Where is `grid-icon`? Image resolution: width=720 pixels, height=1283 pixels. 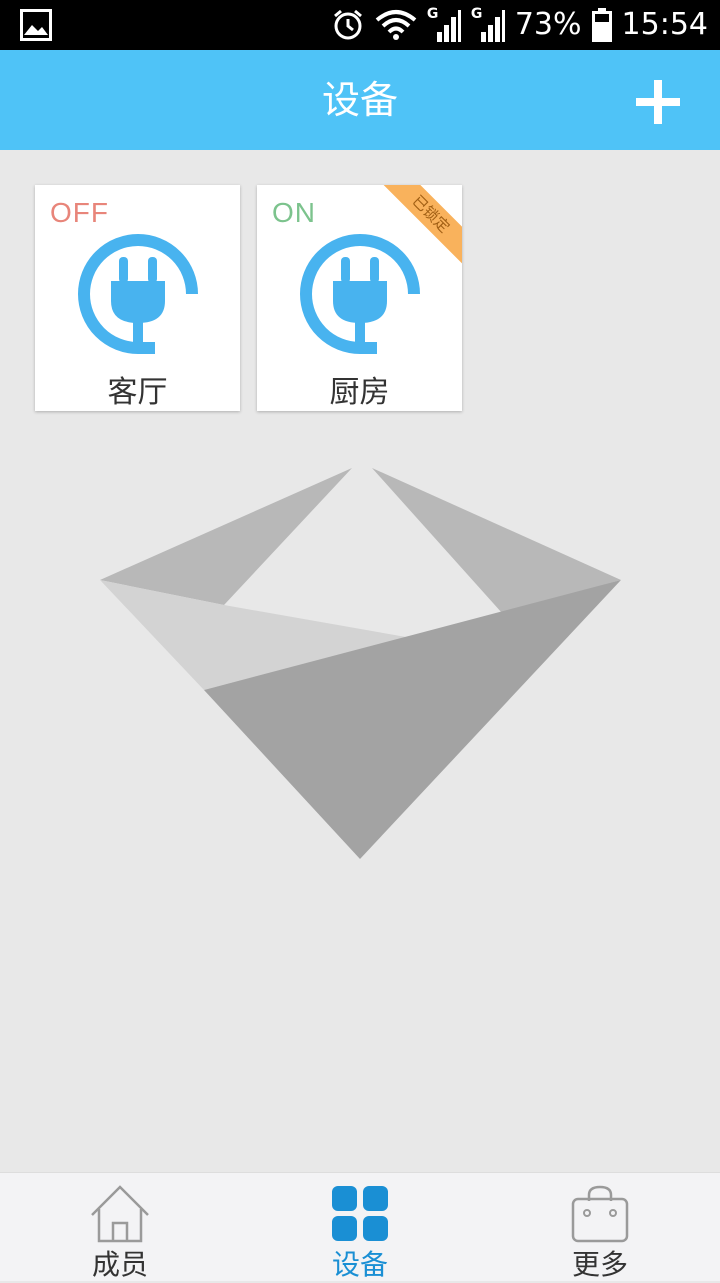 grid-icon is located at coordinates (360, 1213).